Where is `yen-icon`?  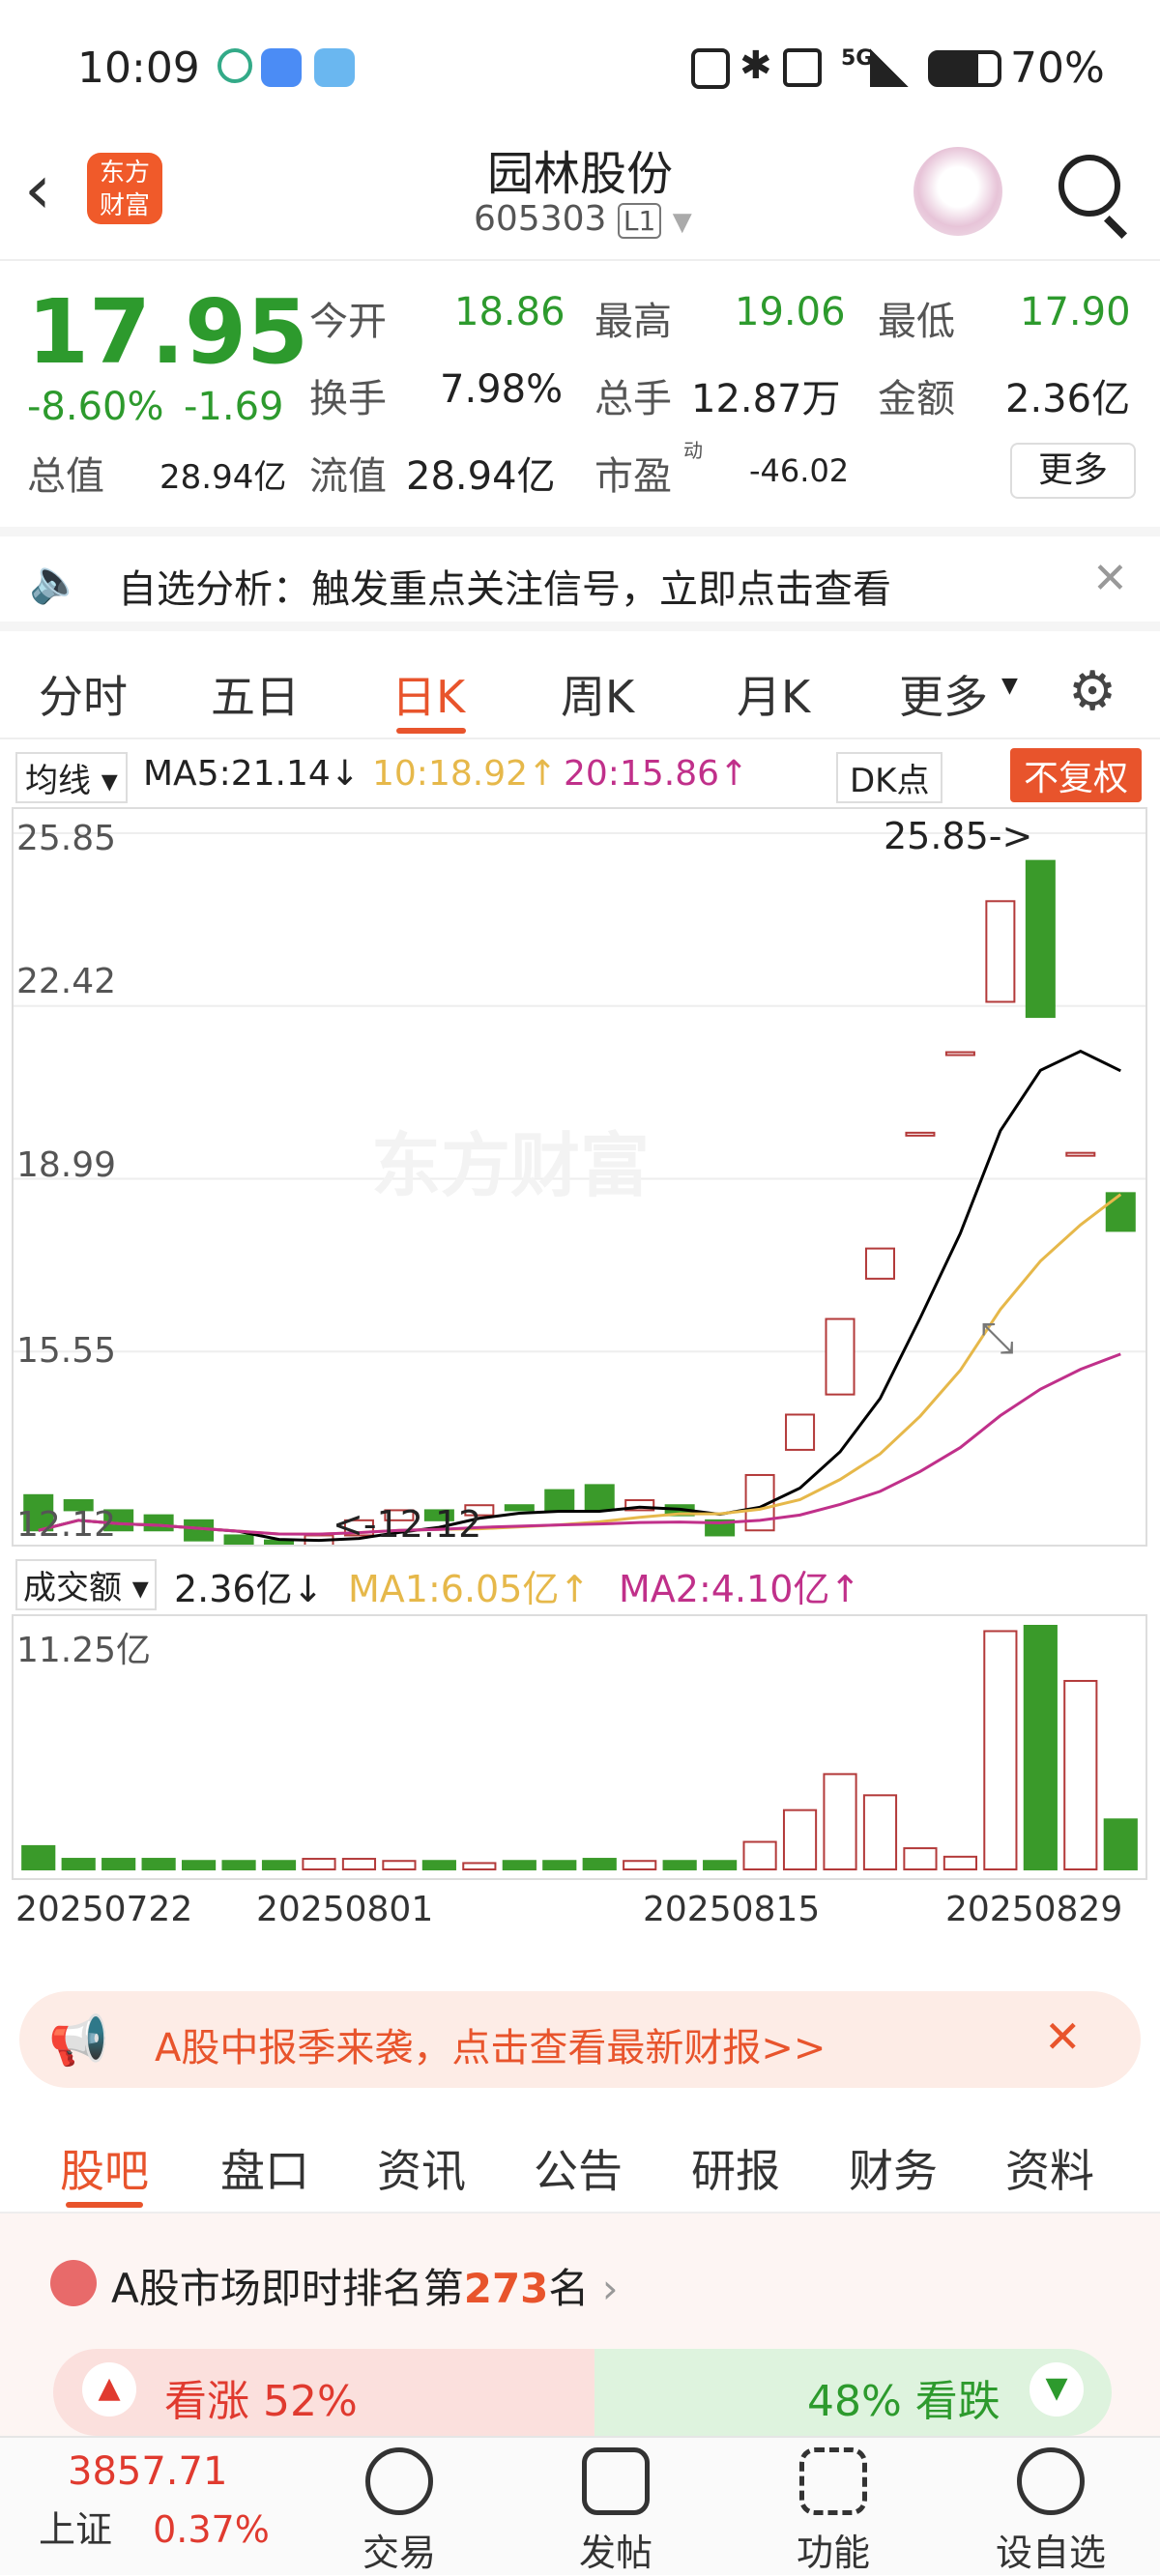
yen-icon is located at coordinates (399, 2481).